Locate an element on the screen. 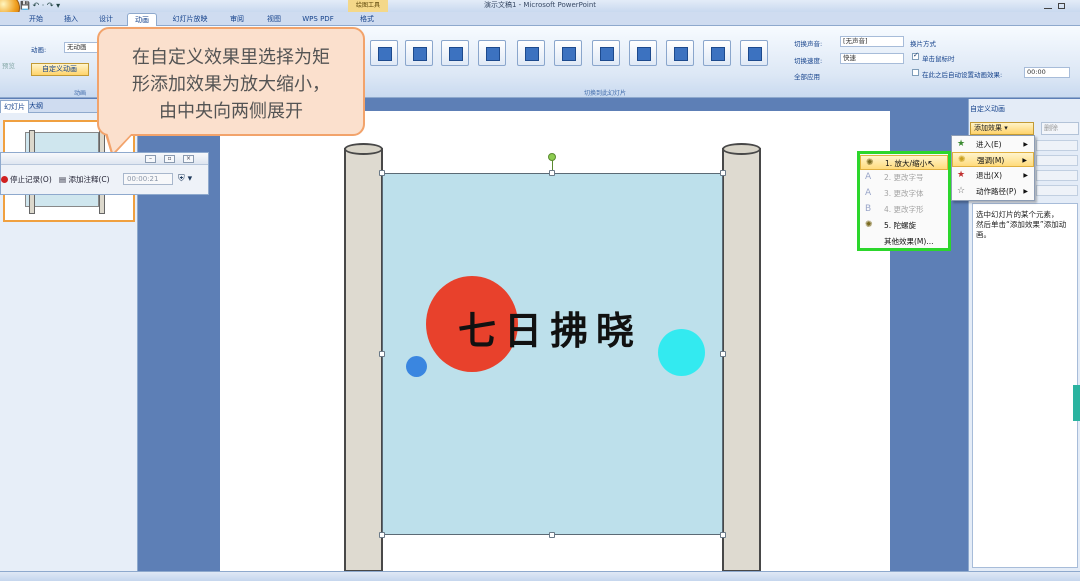 Image resolution: width=1080 pixels, height=581 pixels. group-label-animation: 动画 is located at coordinates (79, 93).